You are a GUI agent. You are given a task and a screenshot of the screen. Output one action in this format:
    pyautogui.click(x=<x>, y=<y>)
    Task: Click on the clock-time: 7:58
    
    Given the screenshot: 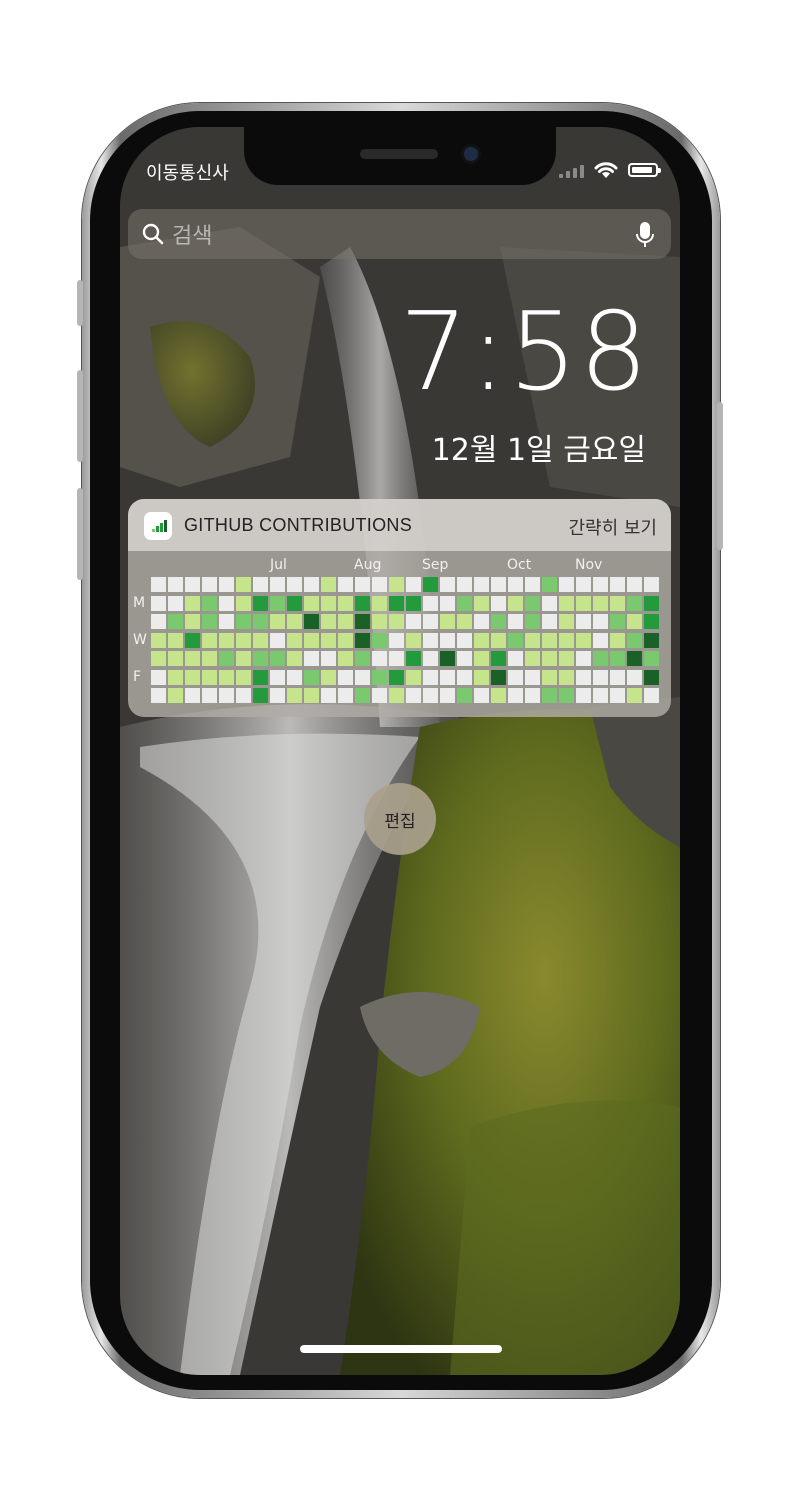 What is the action you would take?
    pyautogui.click(x=524, y=352)
    